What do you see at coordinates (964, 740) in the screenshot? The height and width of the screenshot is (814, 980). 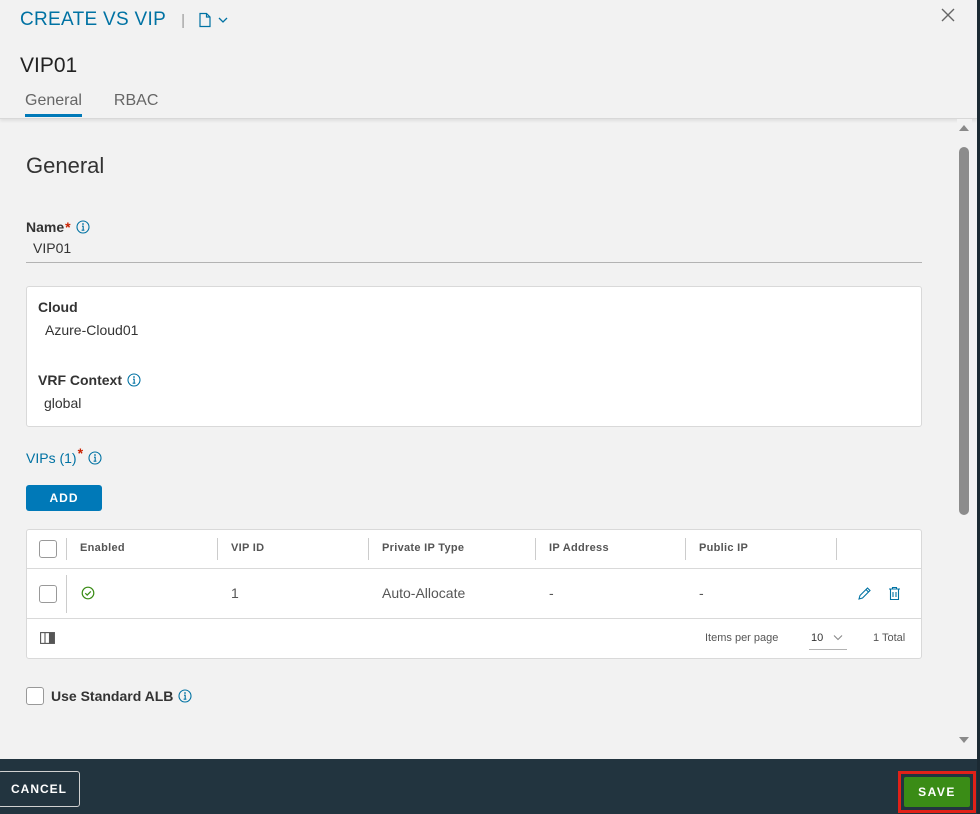 I see `scroll-down-arrow-icon` at bounding box center [964, 740].